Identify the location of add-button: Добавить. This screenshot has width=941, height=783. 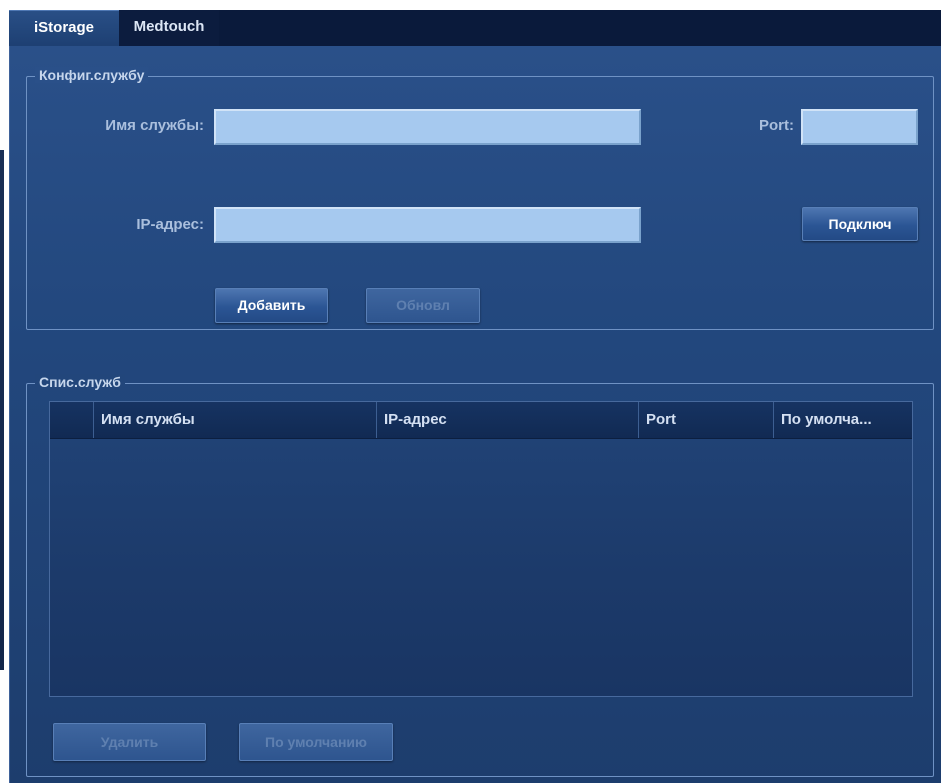
(271, 305).